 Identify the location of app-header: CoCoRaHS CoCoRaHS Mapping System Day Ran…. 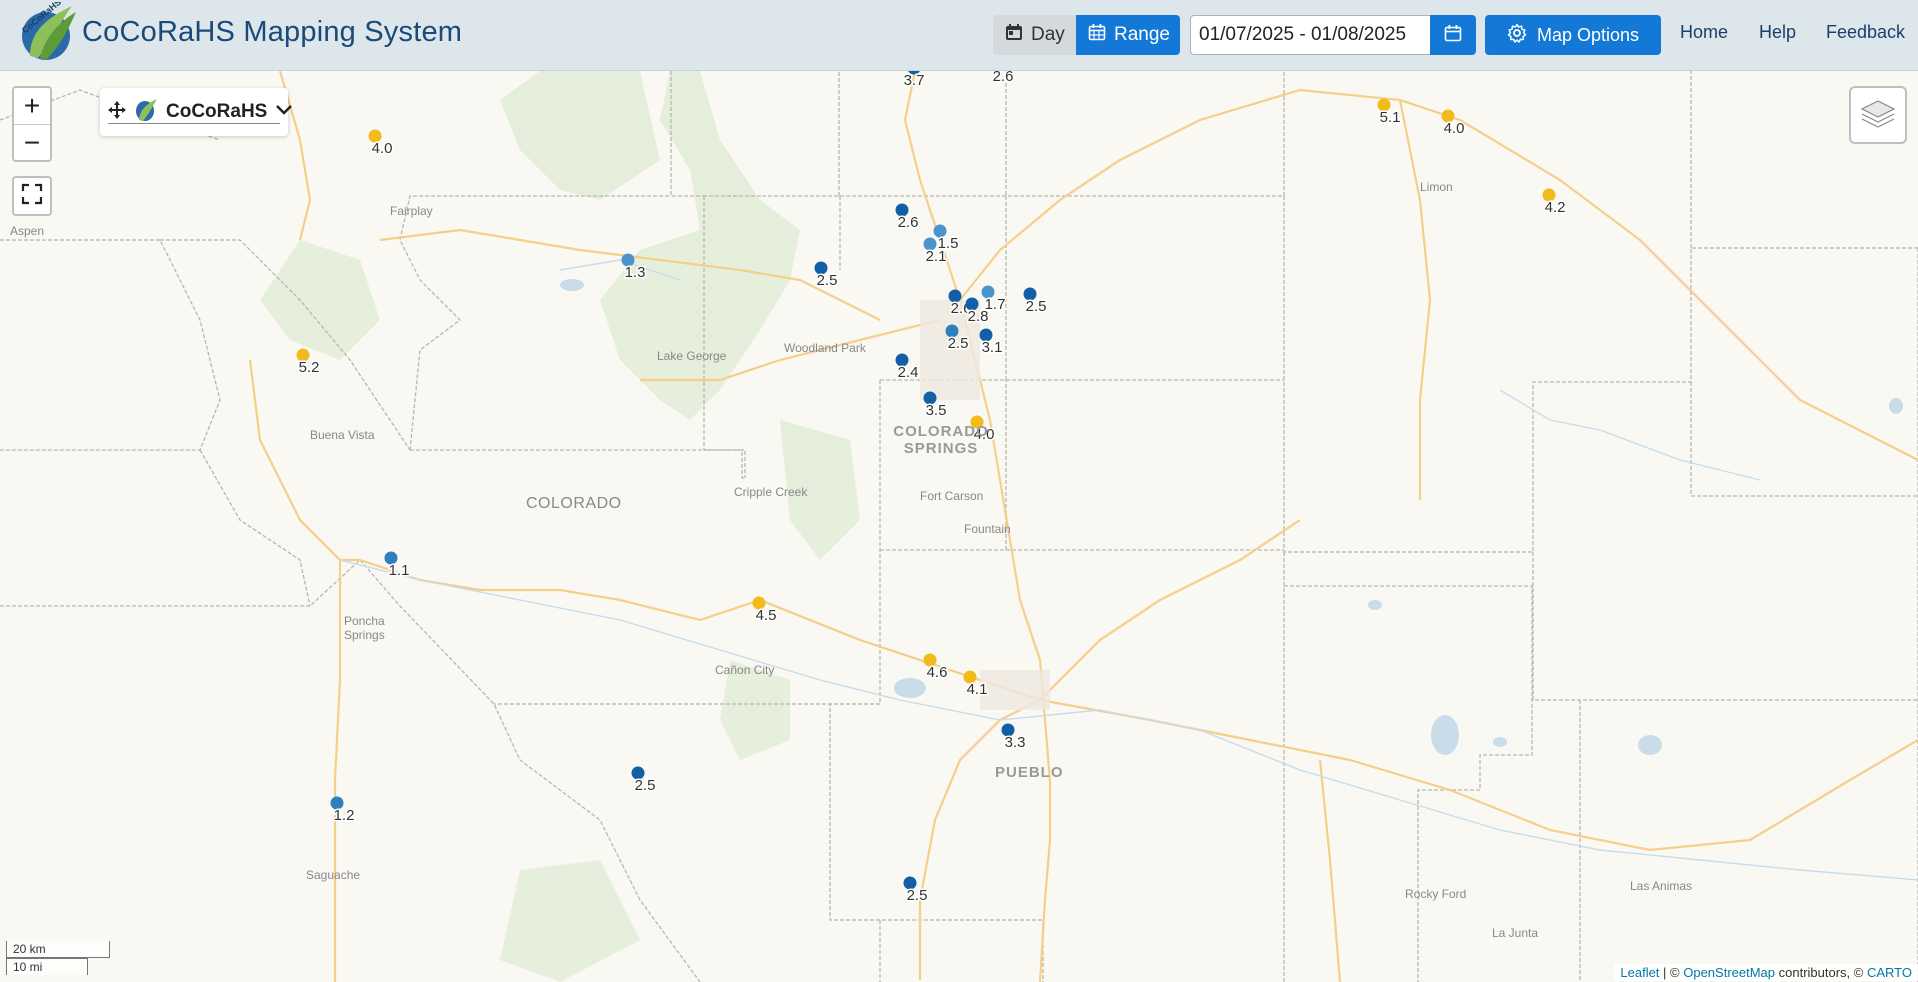
(959, 35).